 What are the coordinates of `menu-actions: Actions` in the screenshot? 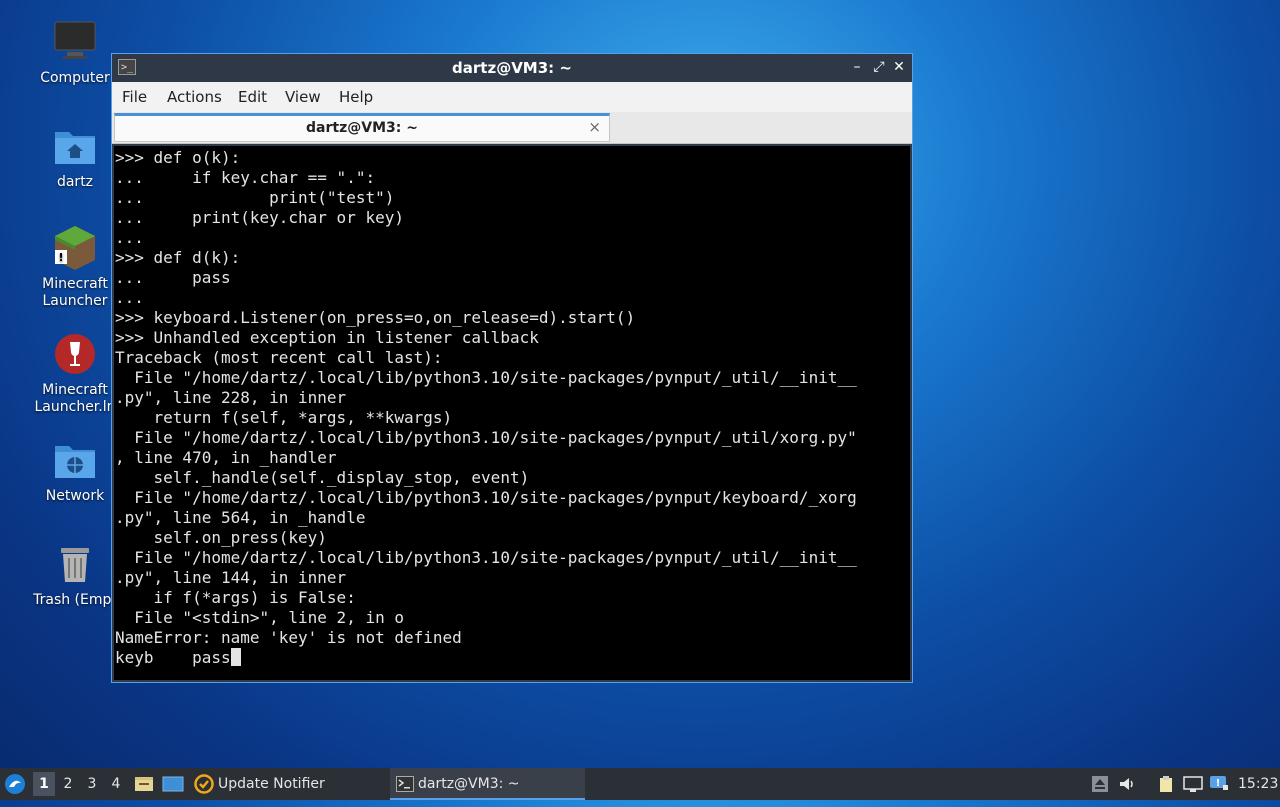 It's located at (194, 97).